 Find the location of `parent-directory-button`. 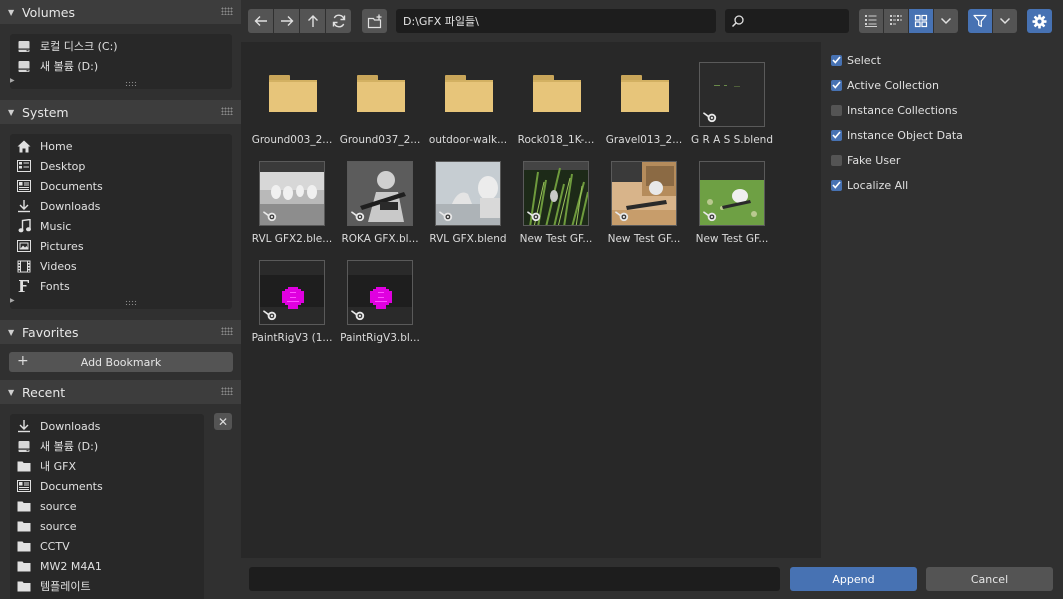

parent-directory-button is located at coordinates (312, 21).